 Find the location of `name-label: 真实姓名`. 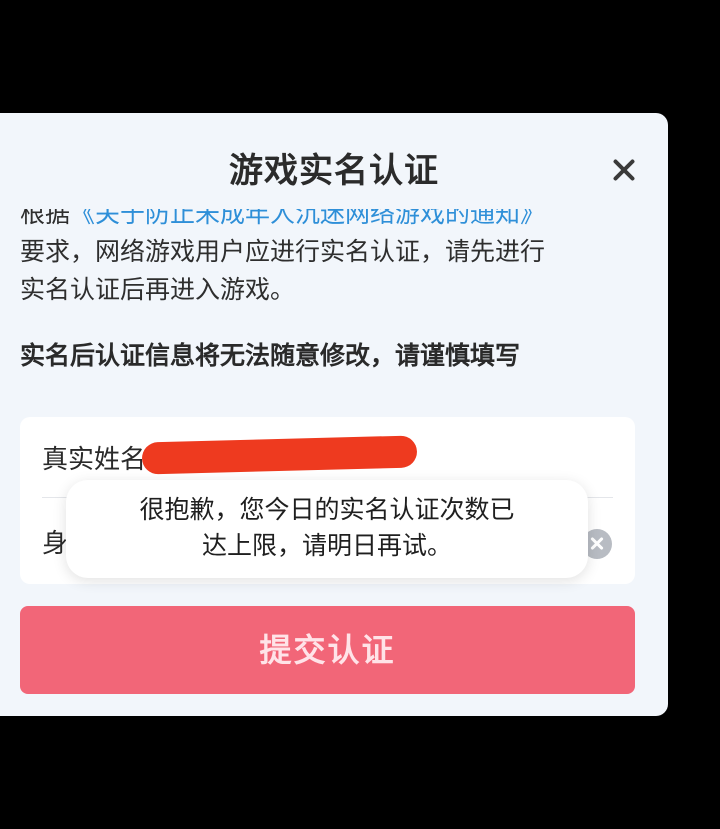

name-label: 真实姓名 is located at coordinates (94, 460).